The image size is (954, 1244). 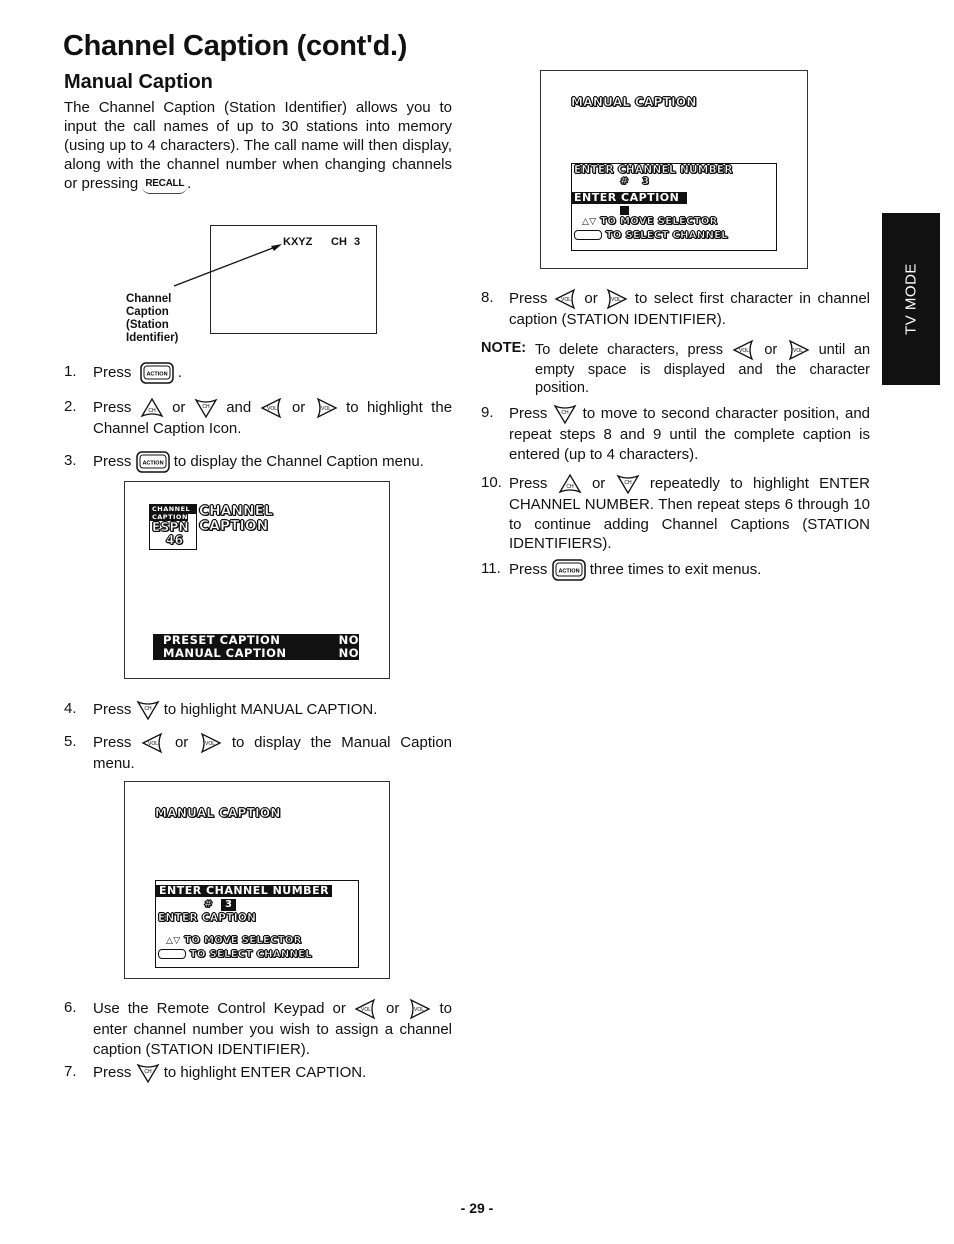 I want to click on section-tab-label: TV MODE, so click(x=911, y=299).